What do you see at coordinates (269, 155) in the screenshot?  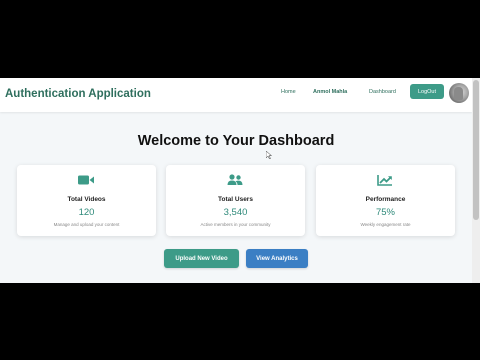 I see `mouse-cursor-icon` at bounding box center [269, 155].